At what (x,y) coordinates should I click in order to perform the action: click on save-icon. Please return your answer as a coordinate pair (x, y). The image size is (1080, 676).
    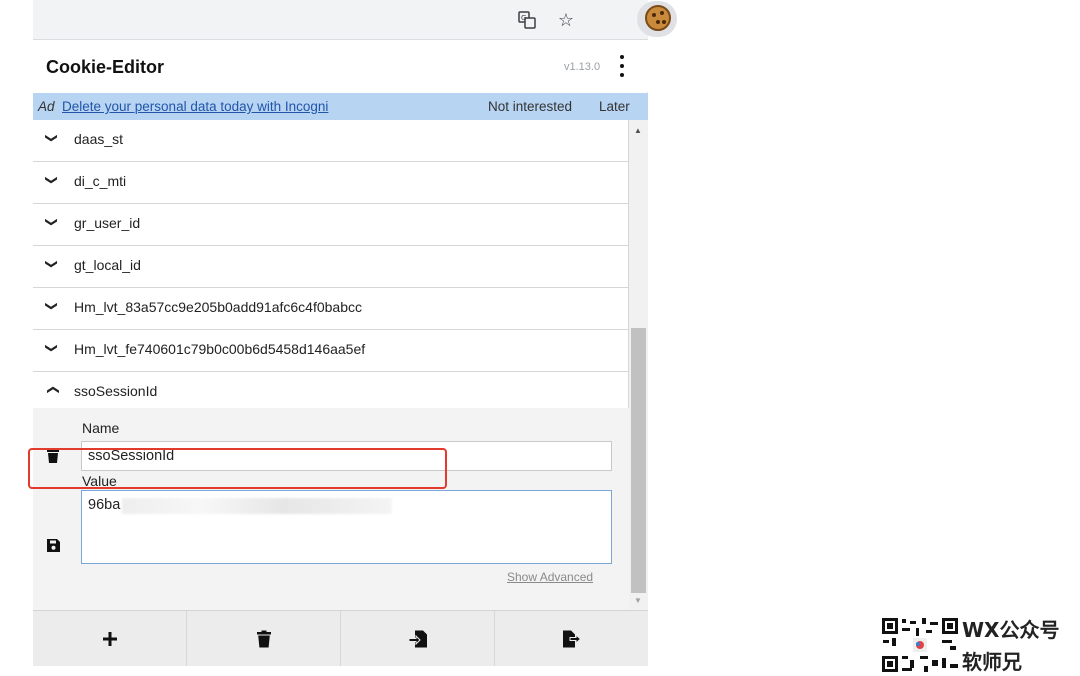
    Looking at the image, I should click on (53, 545).